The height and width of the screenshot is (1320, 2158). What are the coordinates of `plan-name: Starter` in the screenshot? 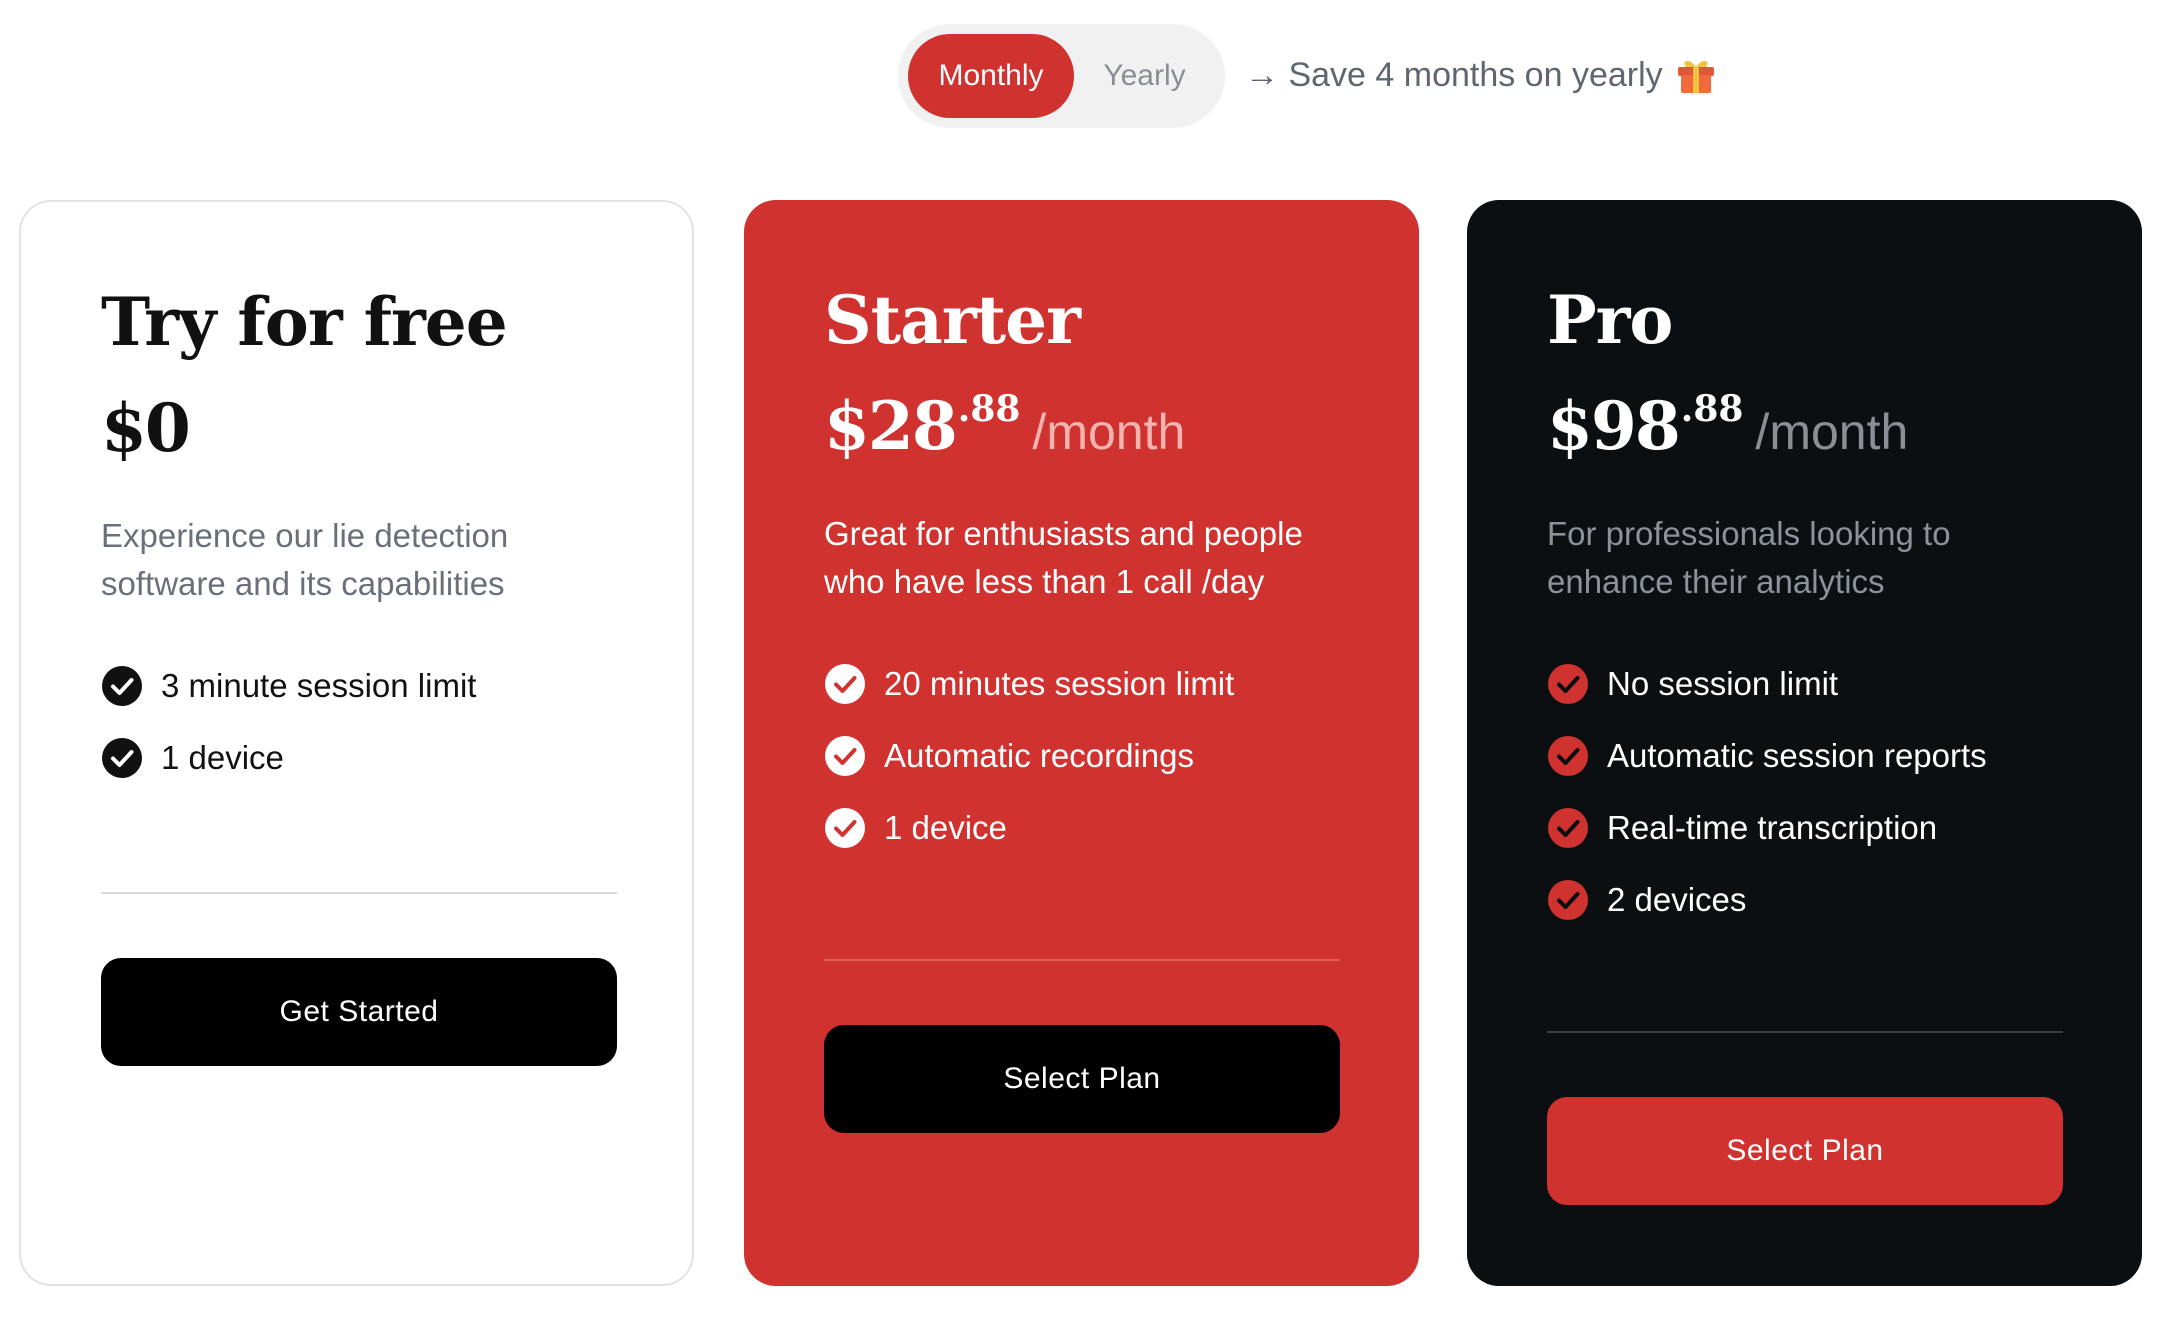 It's located at (952, 320).